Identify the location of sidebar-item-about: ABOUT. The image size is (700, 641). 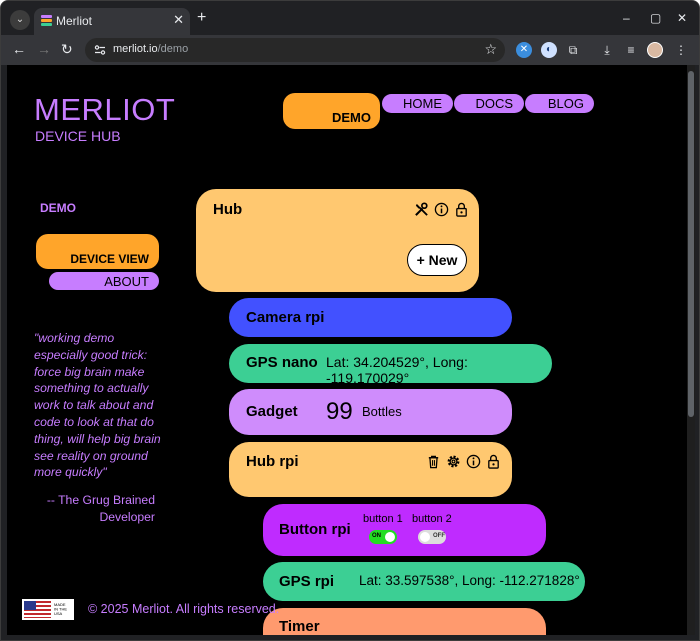
(104, 281).